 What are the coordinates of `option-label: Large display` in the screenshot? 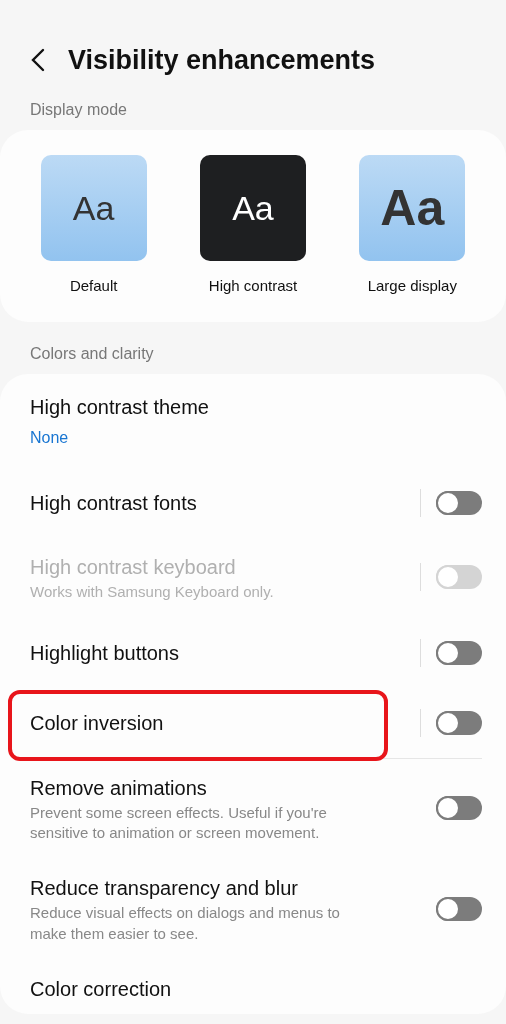 It's located at (412, 286).